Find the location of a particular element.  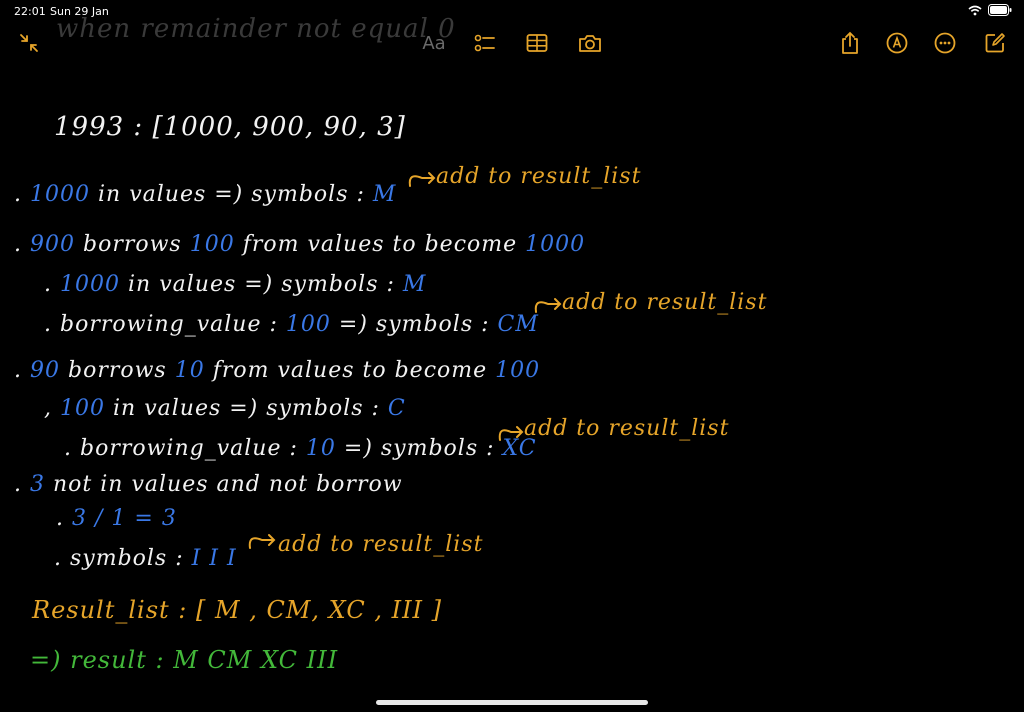

annotation-add-3: add to result_list is located at coordinates (627, 428).